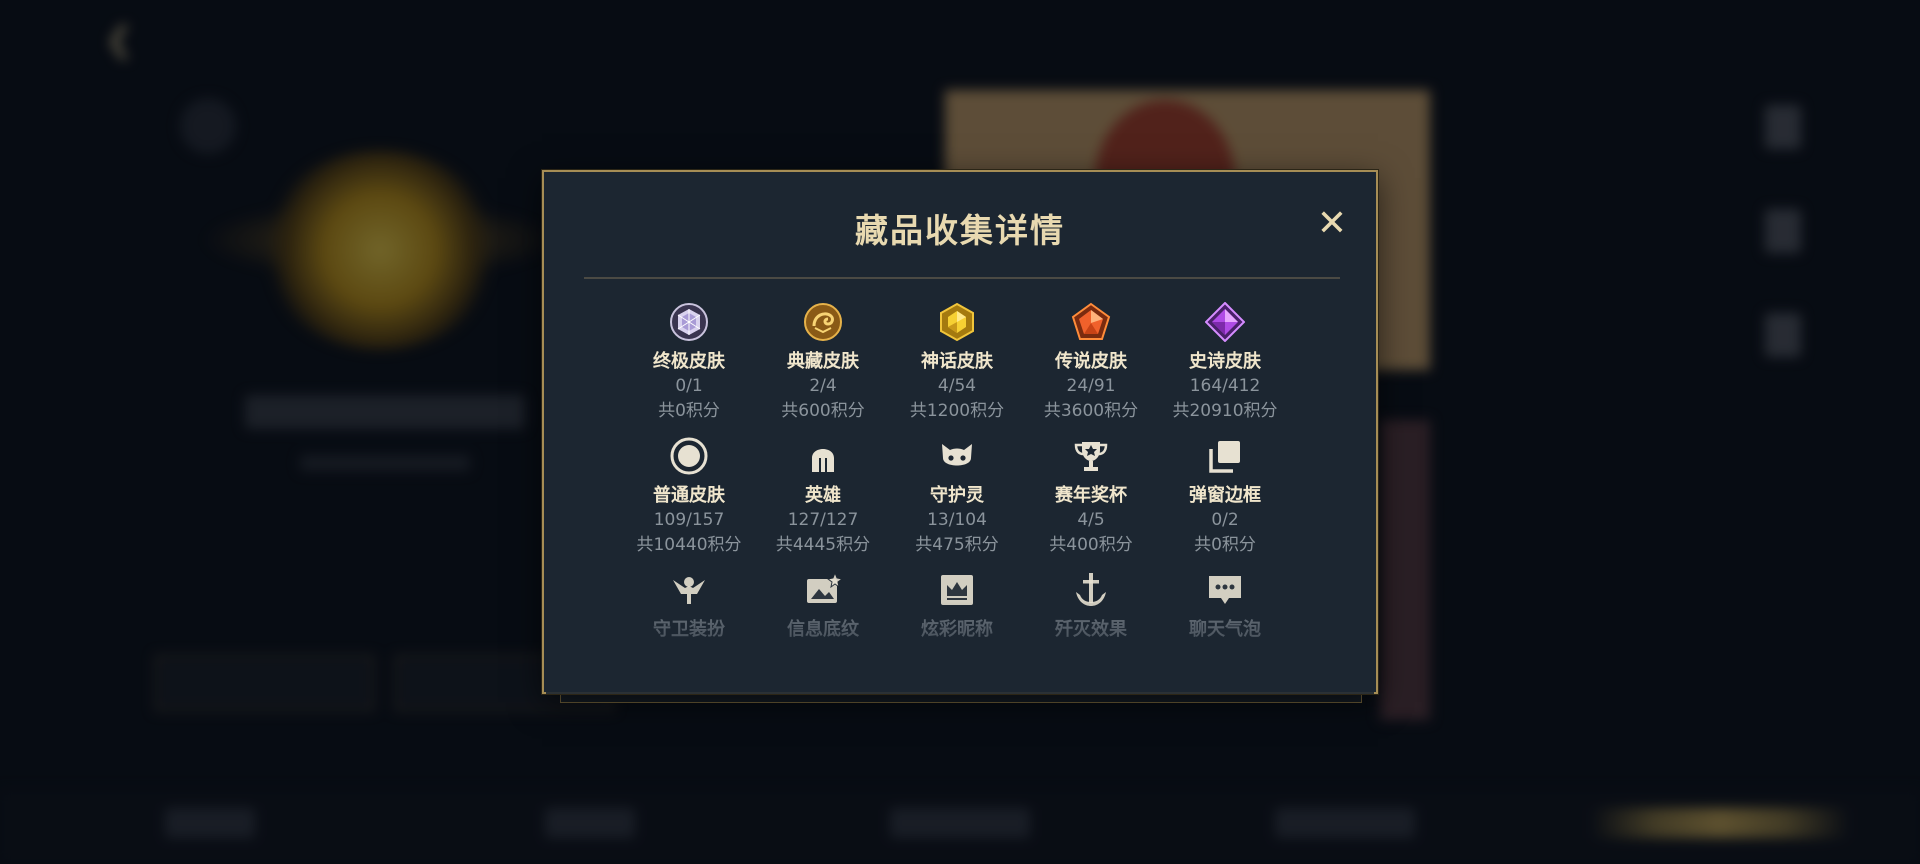 Image resolution: width=1920 pixels, height=864 pixels. Describe the element at coordinates (1225, 590) in the screenshot. I see `chat-bubble-icon` at that location.